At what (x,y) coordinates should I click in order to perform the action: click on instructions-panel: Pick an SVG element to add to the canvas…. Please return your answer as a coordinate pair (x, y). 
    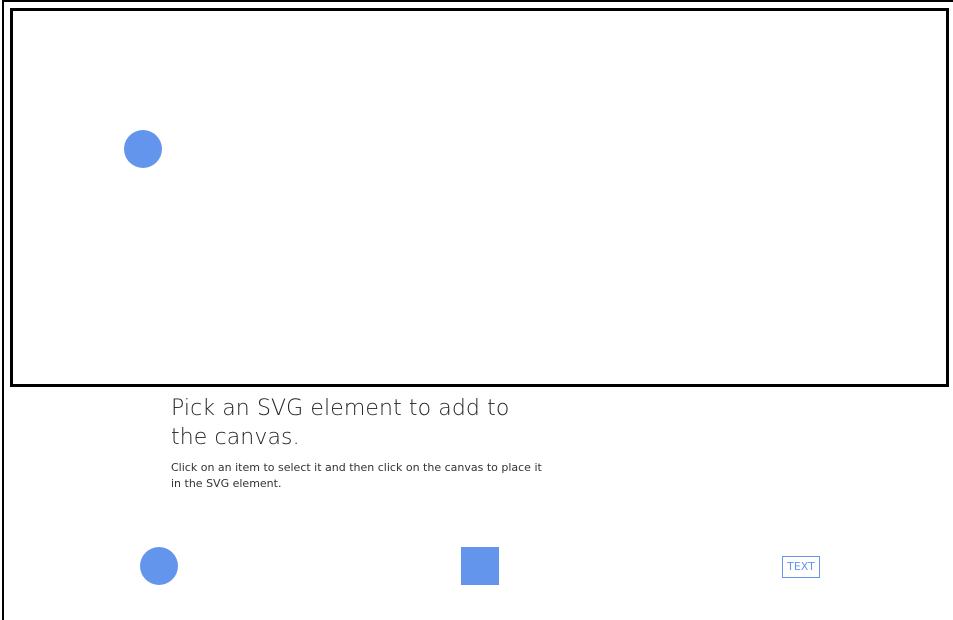
    Looking at the image, I should click on (361, 443).